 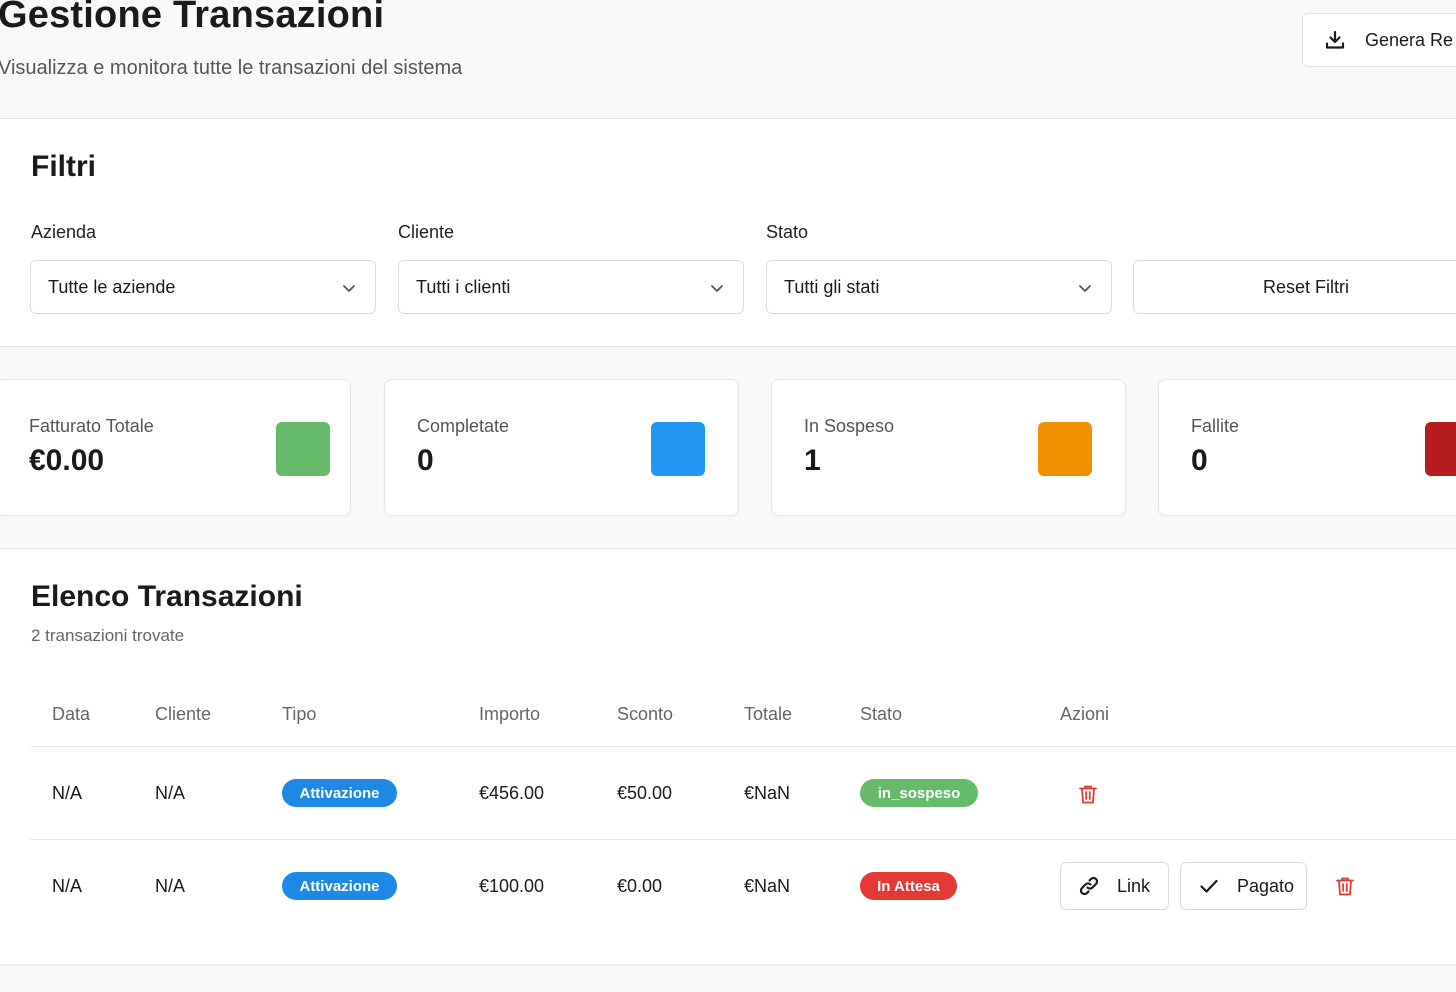 What do you see at coordinates (812, 460) in the screenshot?
I see `stat-value: 1` at bounding box center [812, 460].